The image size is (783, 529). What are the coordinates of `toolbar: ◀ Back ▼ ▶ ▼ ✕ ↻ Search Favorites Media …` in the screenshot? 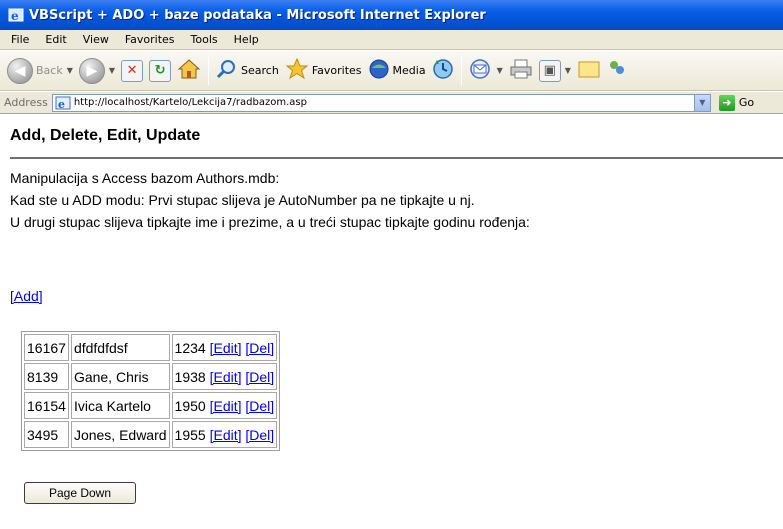 It's located at (391, 71).